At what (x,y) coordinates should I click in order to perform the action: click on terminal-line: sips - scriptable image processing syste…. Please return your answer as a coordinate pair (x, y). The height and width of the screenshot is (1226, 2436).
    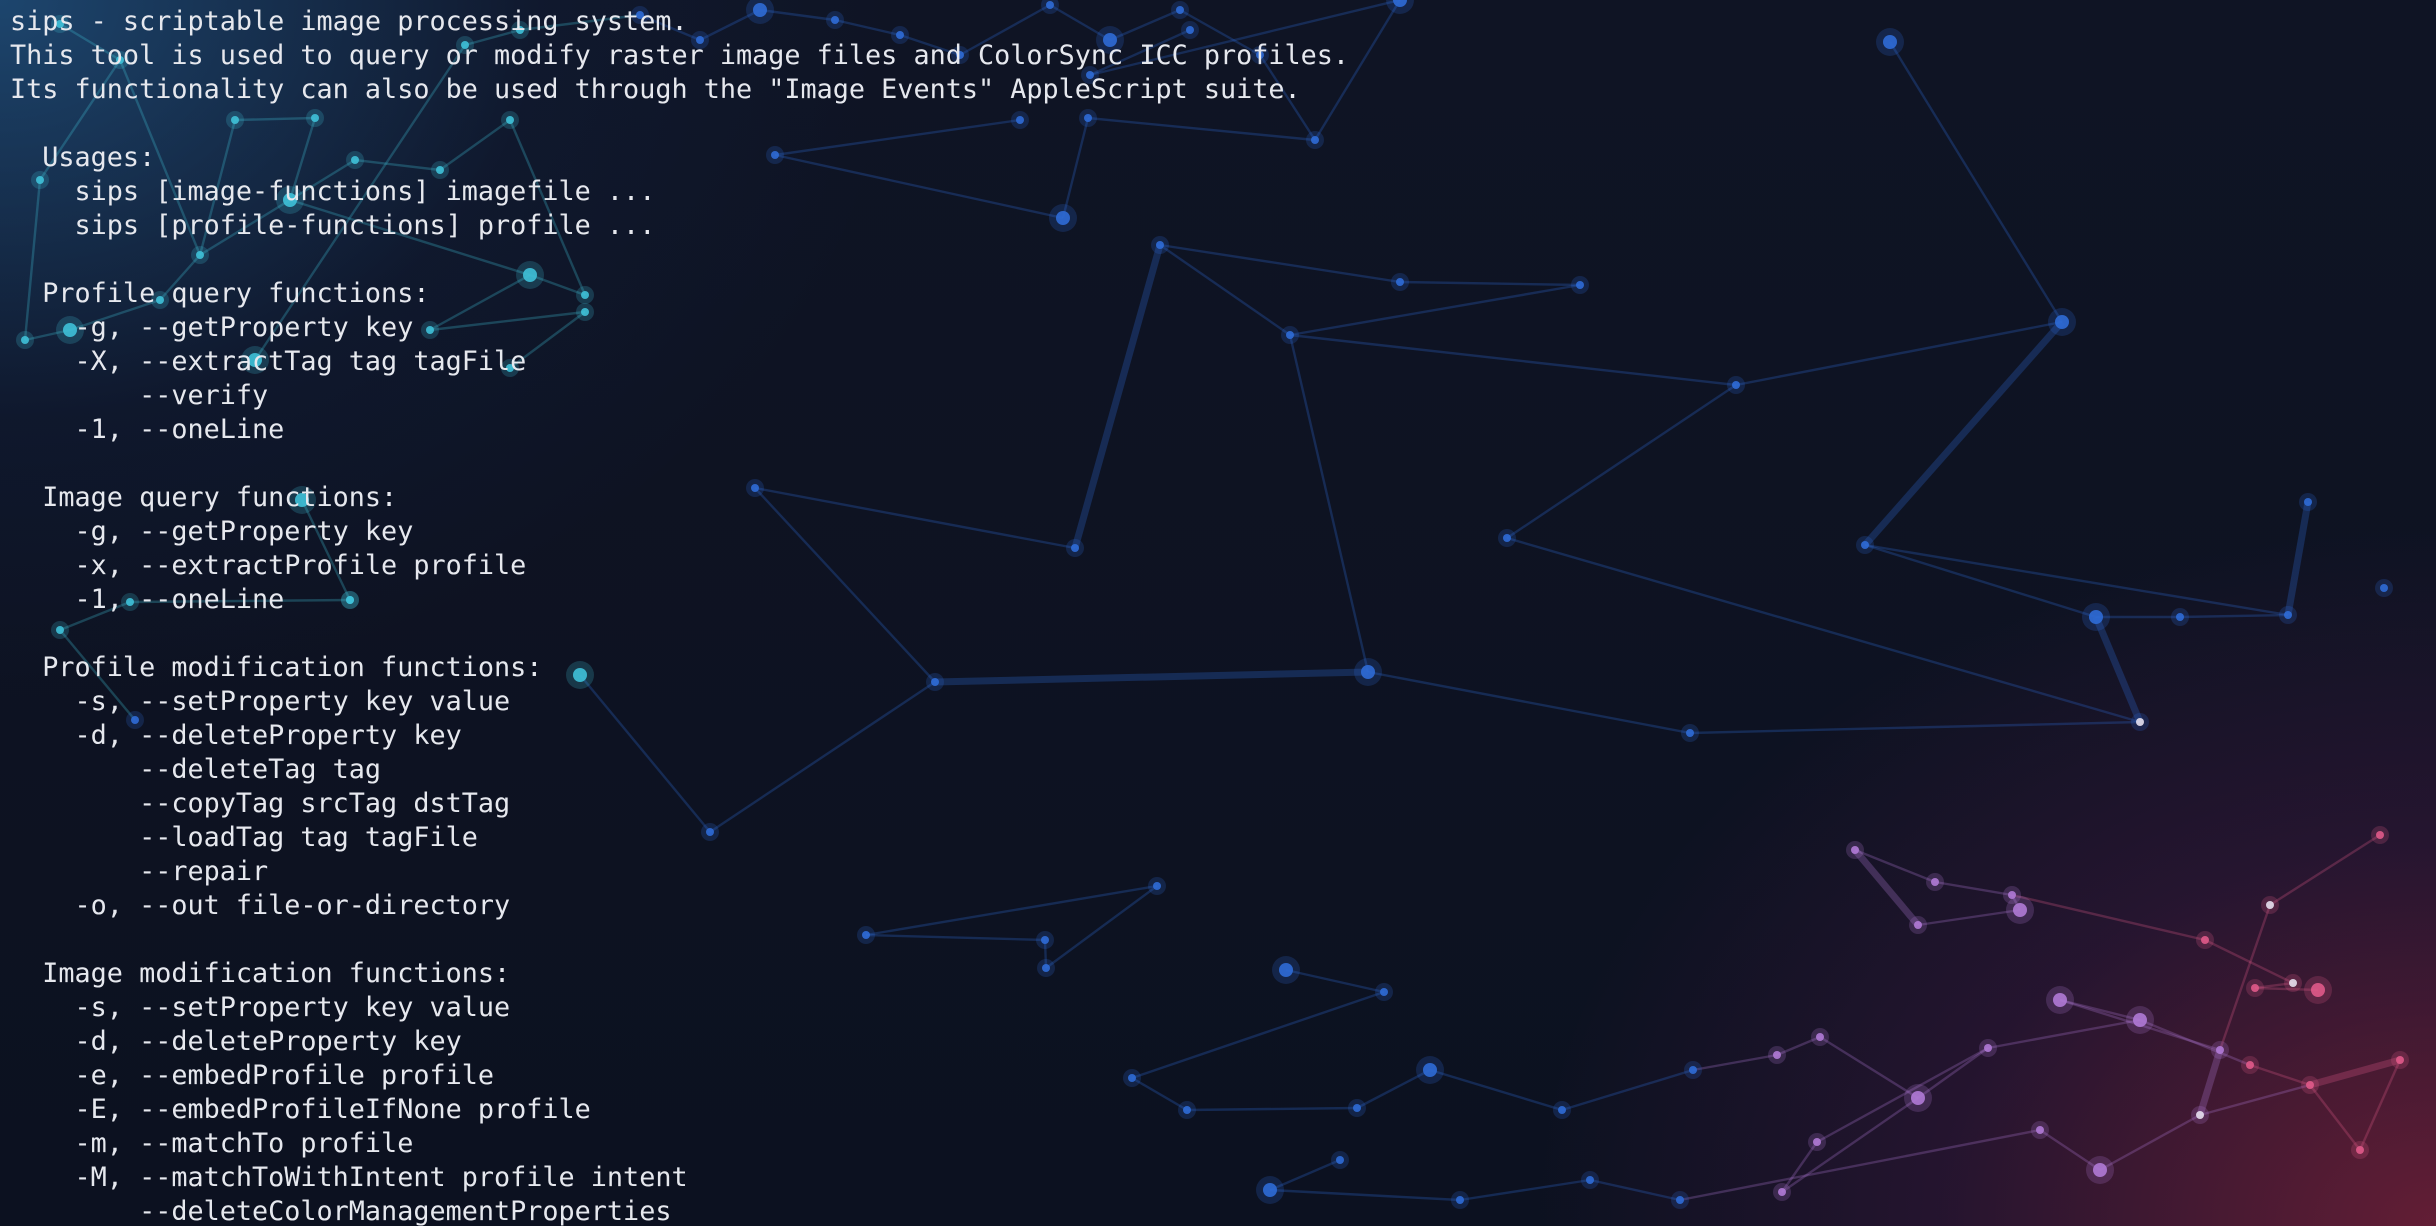
    Looking at the image, I should click on (349, 21).